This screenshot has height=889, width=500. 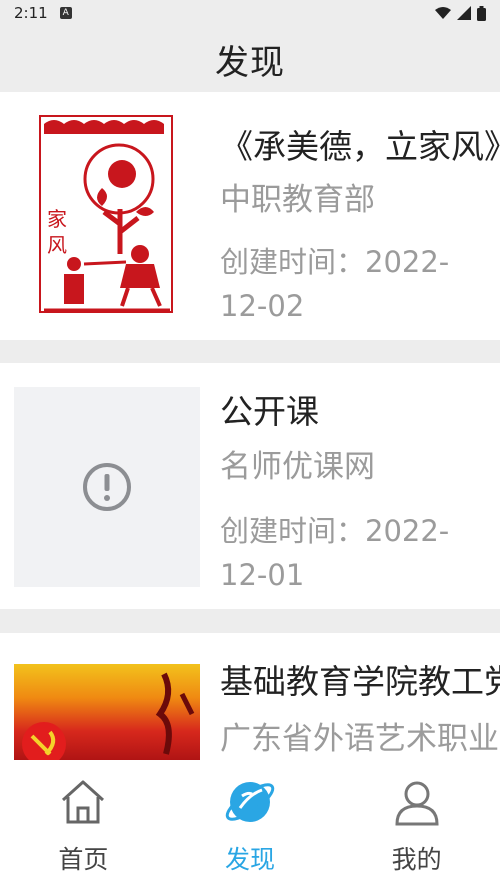 What do you see at coordinates (250, 62) in the screenshot?
I see `page-title: 发现` at bounding box center [250, 62].